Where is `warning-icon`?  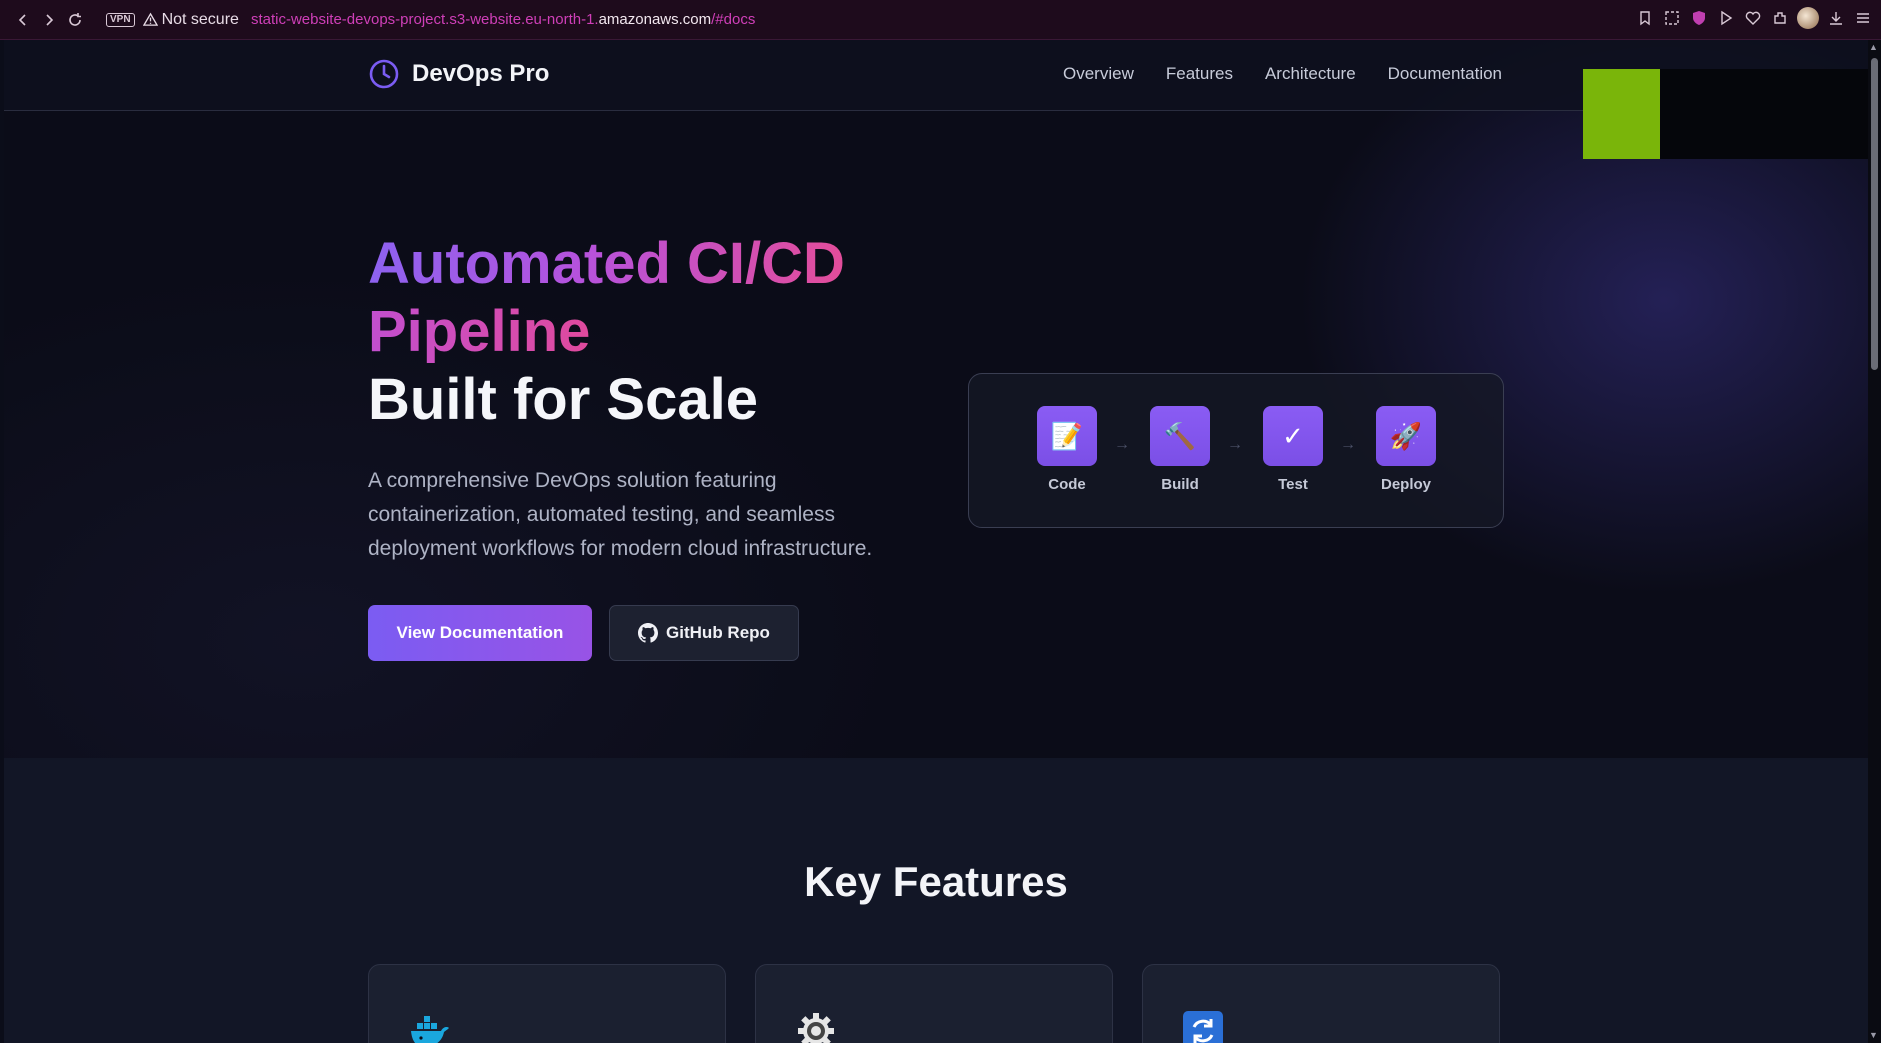 warning-icon is located at coordinates (150, 19).